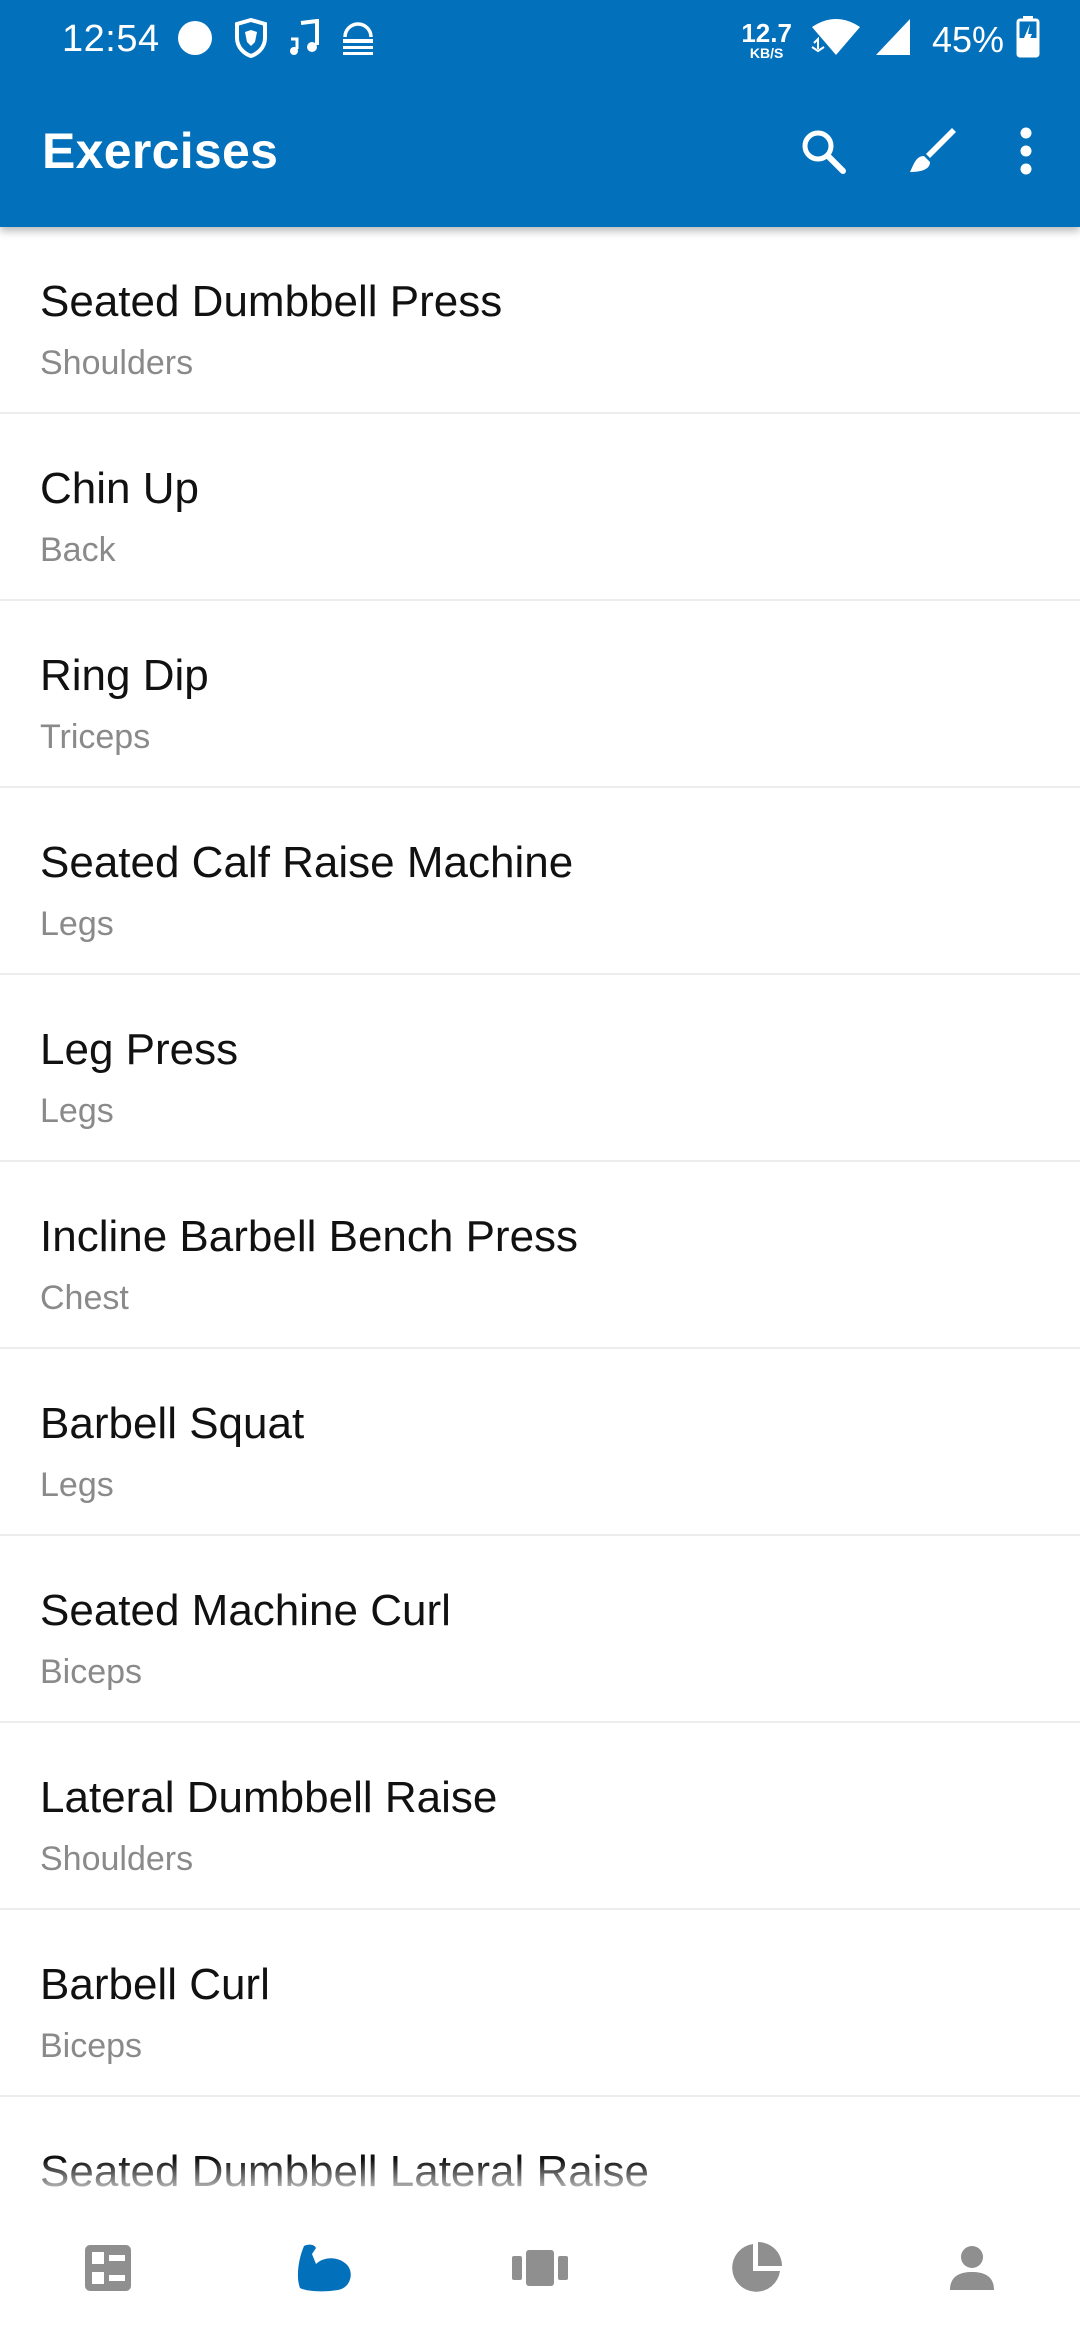  Describe the element at coordinates (309, 1236) in the screenshot. I see `exercise-name: Incline Barbell Bench Press` at that location.